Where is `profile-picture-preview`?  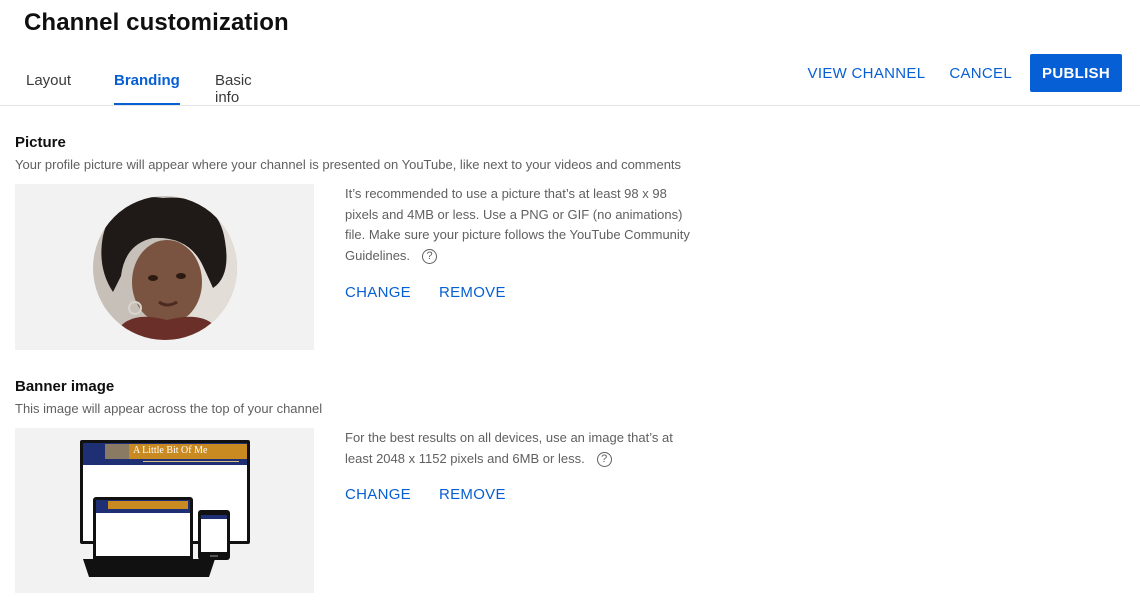
profile-picture-preview is located at coordinates (164, 267).